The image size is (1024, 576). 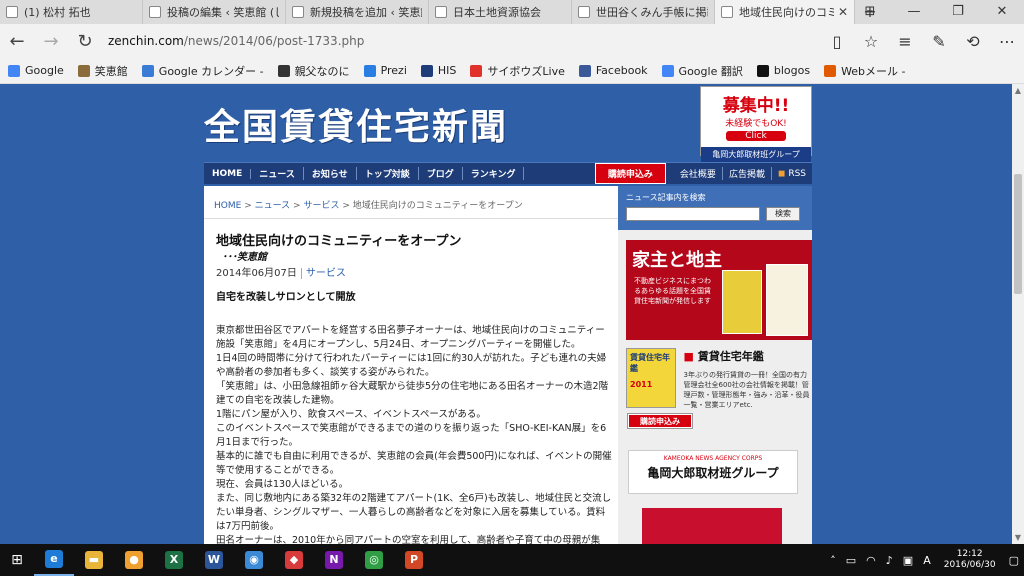 I want to click on breadcrumb-home: HOME, so click(x=227, y=206).